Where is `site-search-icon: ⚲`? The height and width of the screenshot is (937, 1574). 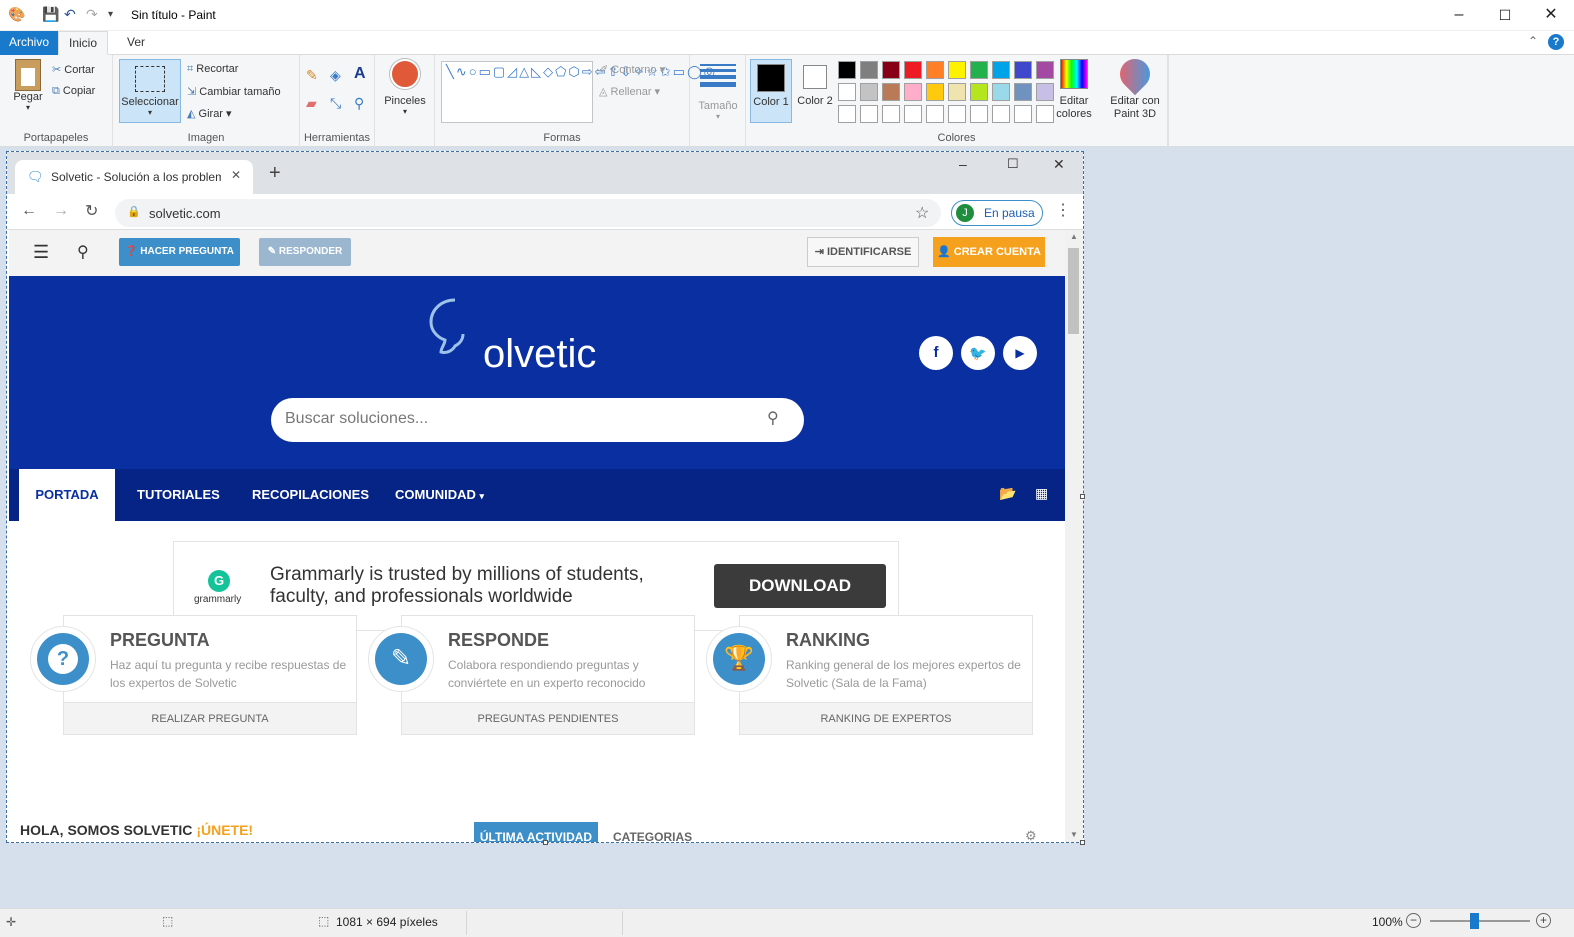 site-search-icon: ⚲ is located at coordinates (83, 252).